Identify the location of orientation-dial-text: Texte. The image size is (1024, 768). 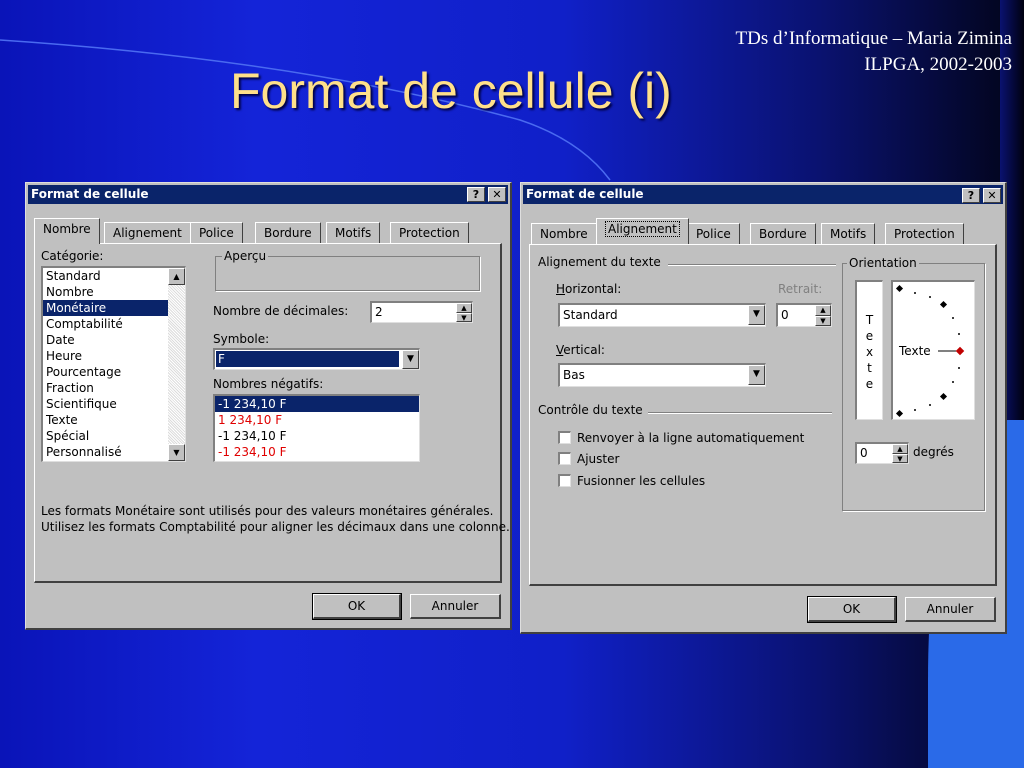
(914, 351).